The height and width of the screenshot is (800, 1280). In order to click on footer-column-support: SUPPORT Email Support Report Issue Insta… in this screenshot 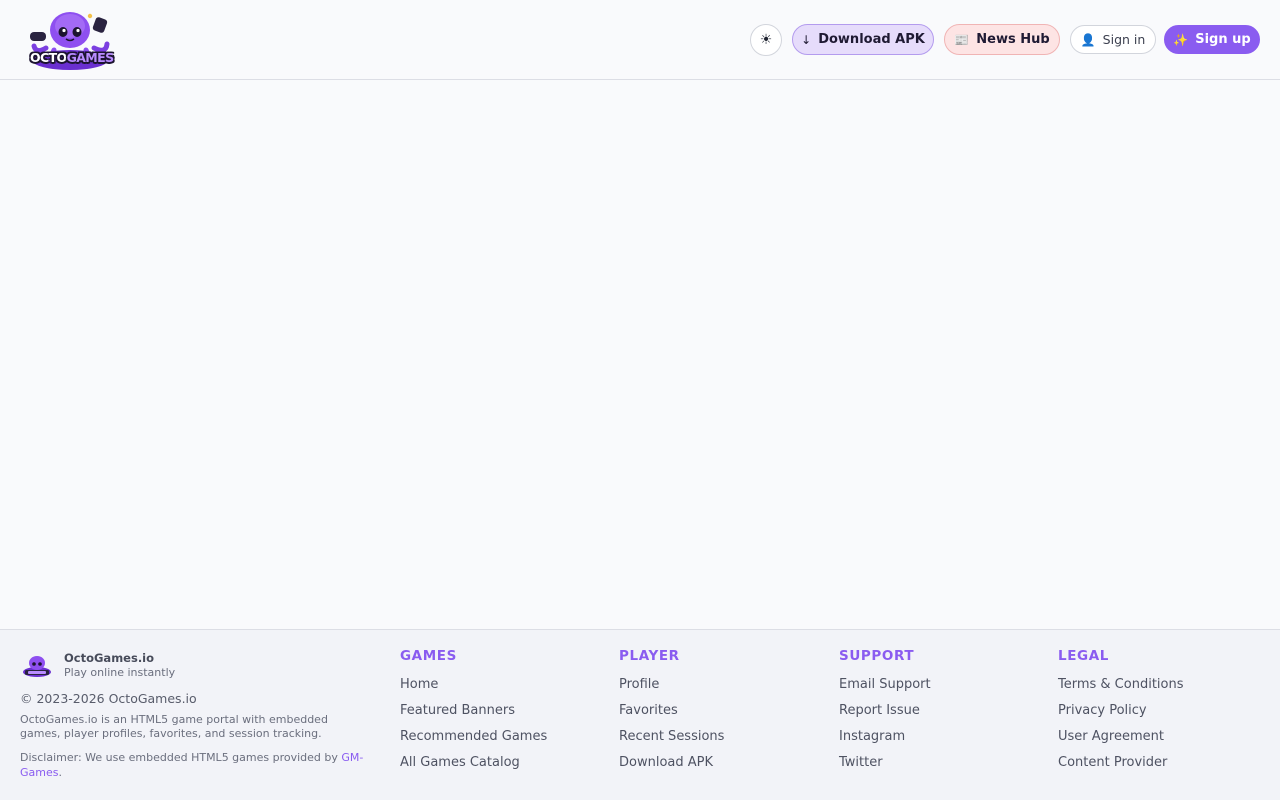, I will do `click(885, 714)`.